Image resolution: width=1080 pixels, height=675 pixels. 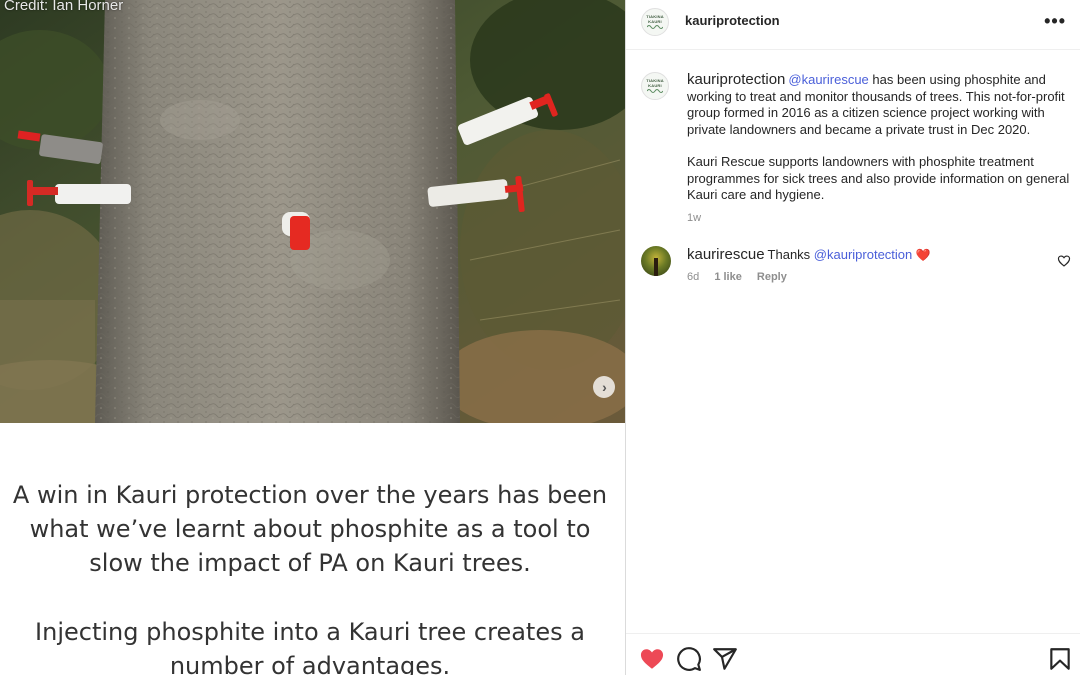 I want to click on comment-like-icon, so click(x=1064, y=261).